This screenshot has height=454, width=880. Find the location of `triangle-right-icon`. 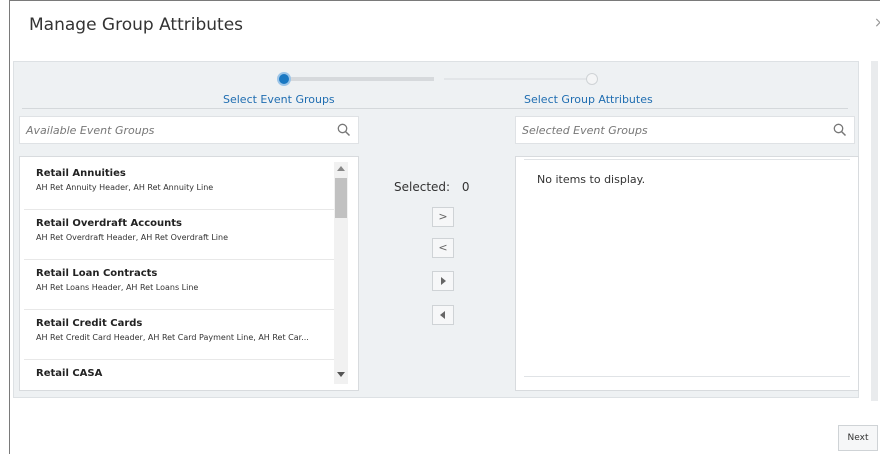

triangle-right-icon is located at coordinates (443, 281).